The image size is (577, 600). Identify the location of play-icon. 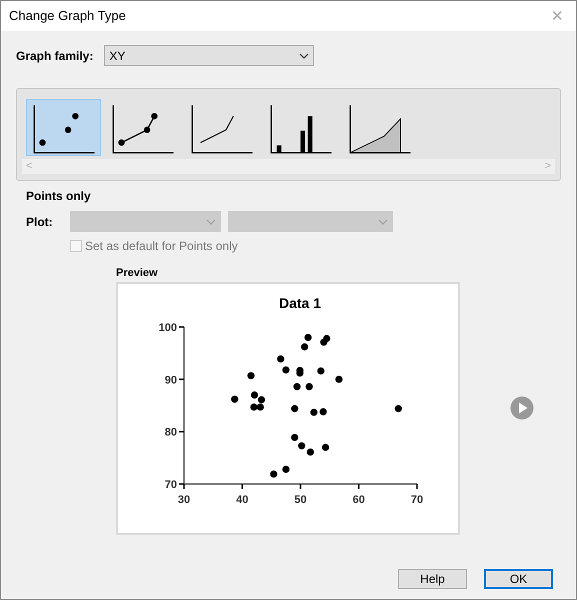
(522, 408).